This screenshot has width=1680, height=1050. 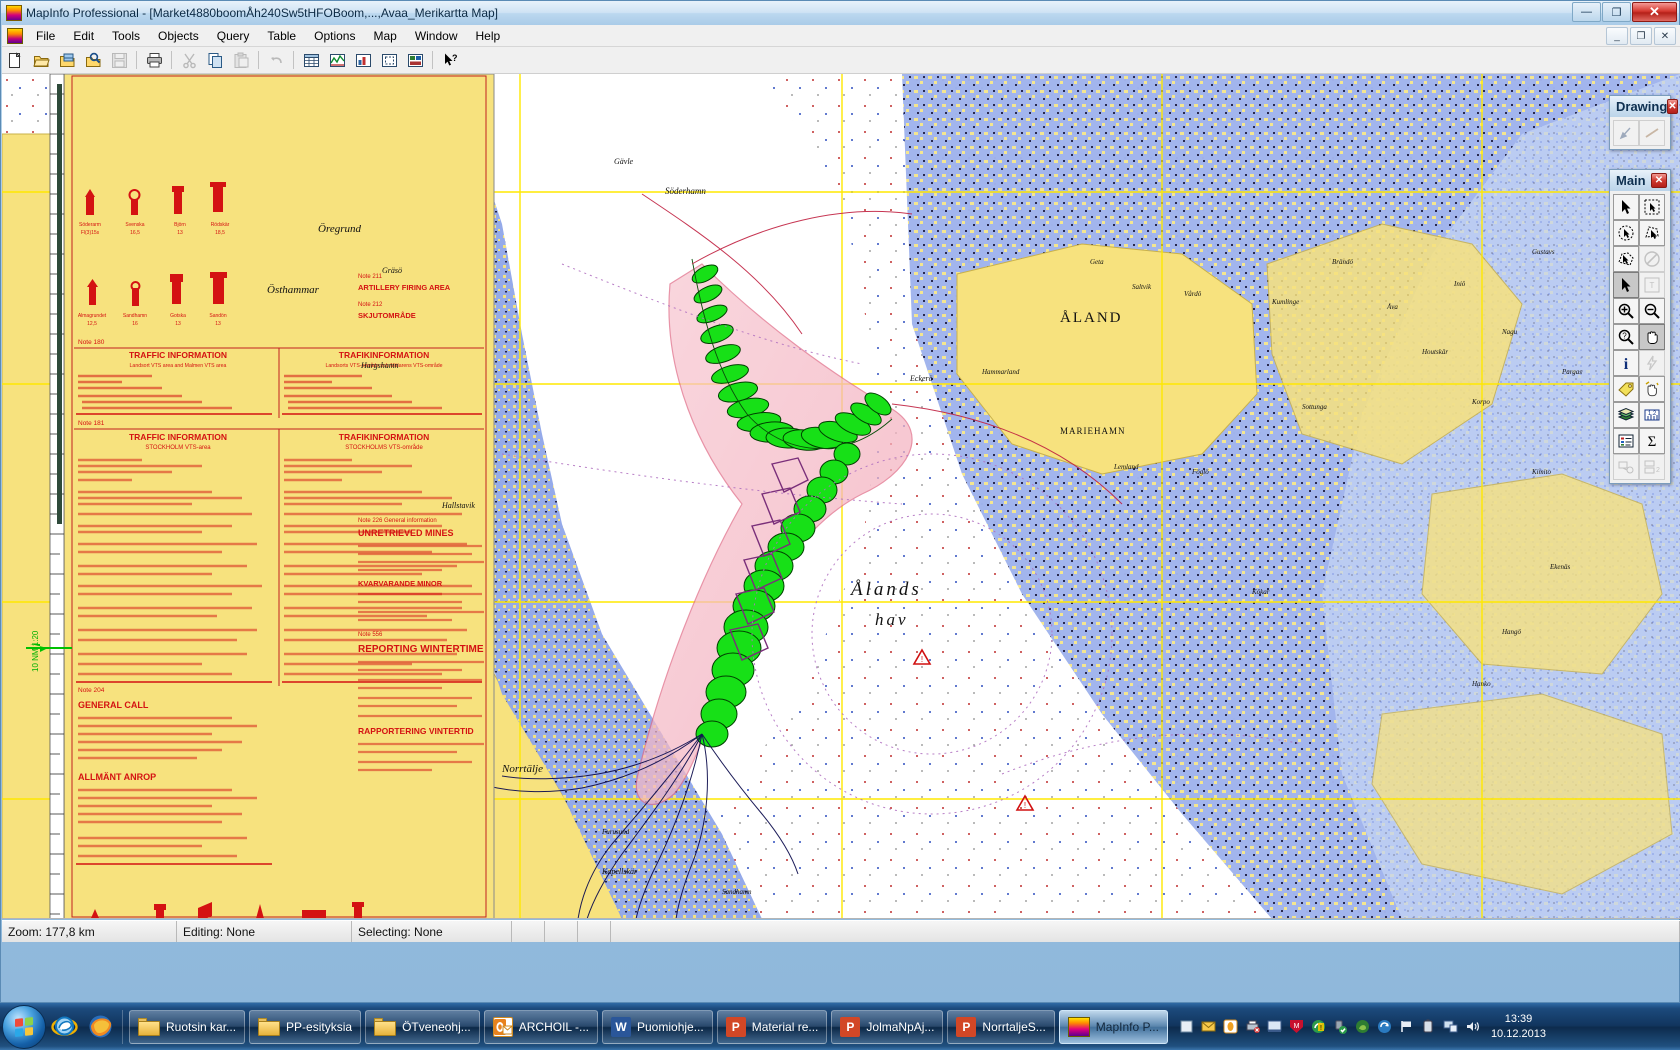 I want to click on tray-usb-icon, so click(x=1340, y=1026).